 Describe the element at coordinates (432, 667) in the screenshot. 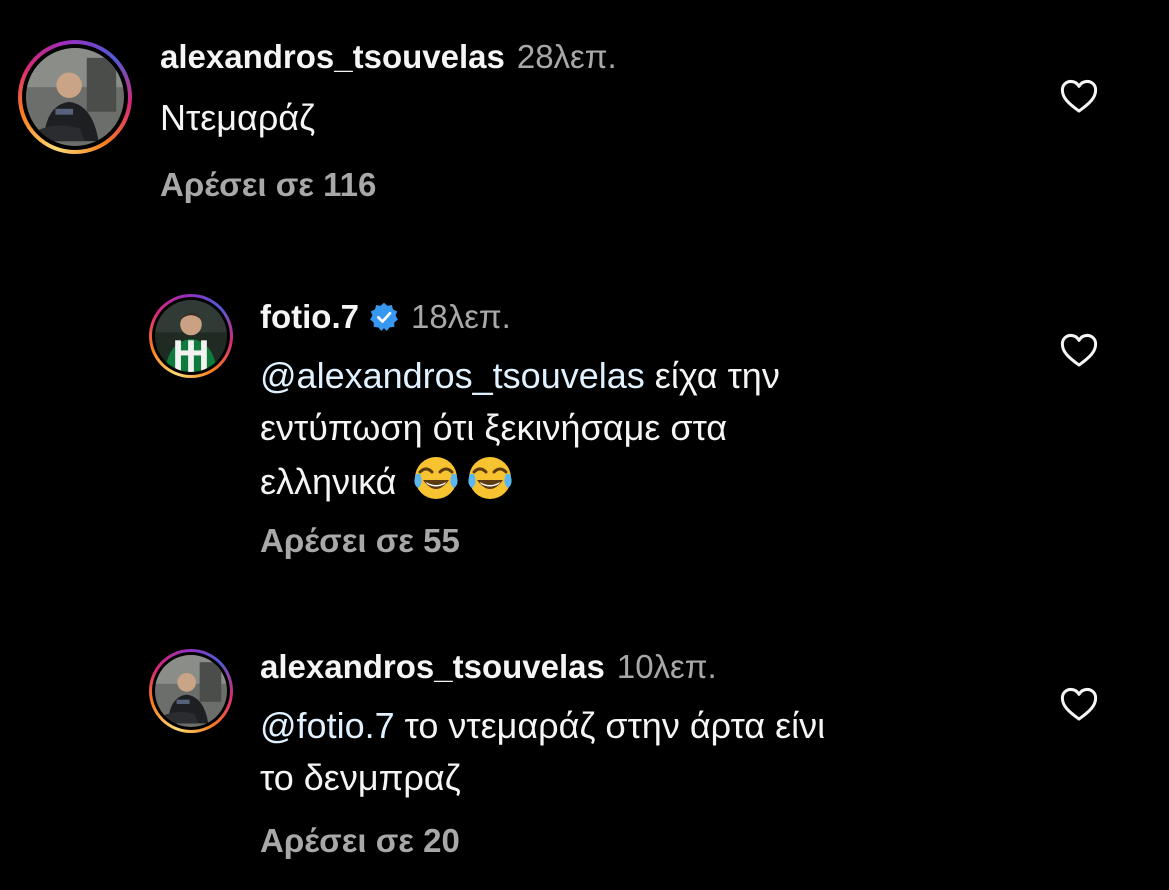

I see `comment-username: alexandros_tsouvelas` at that location.